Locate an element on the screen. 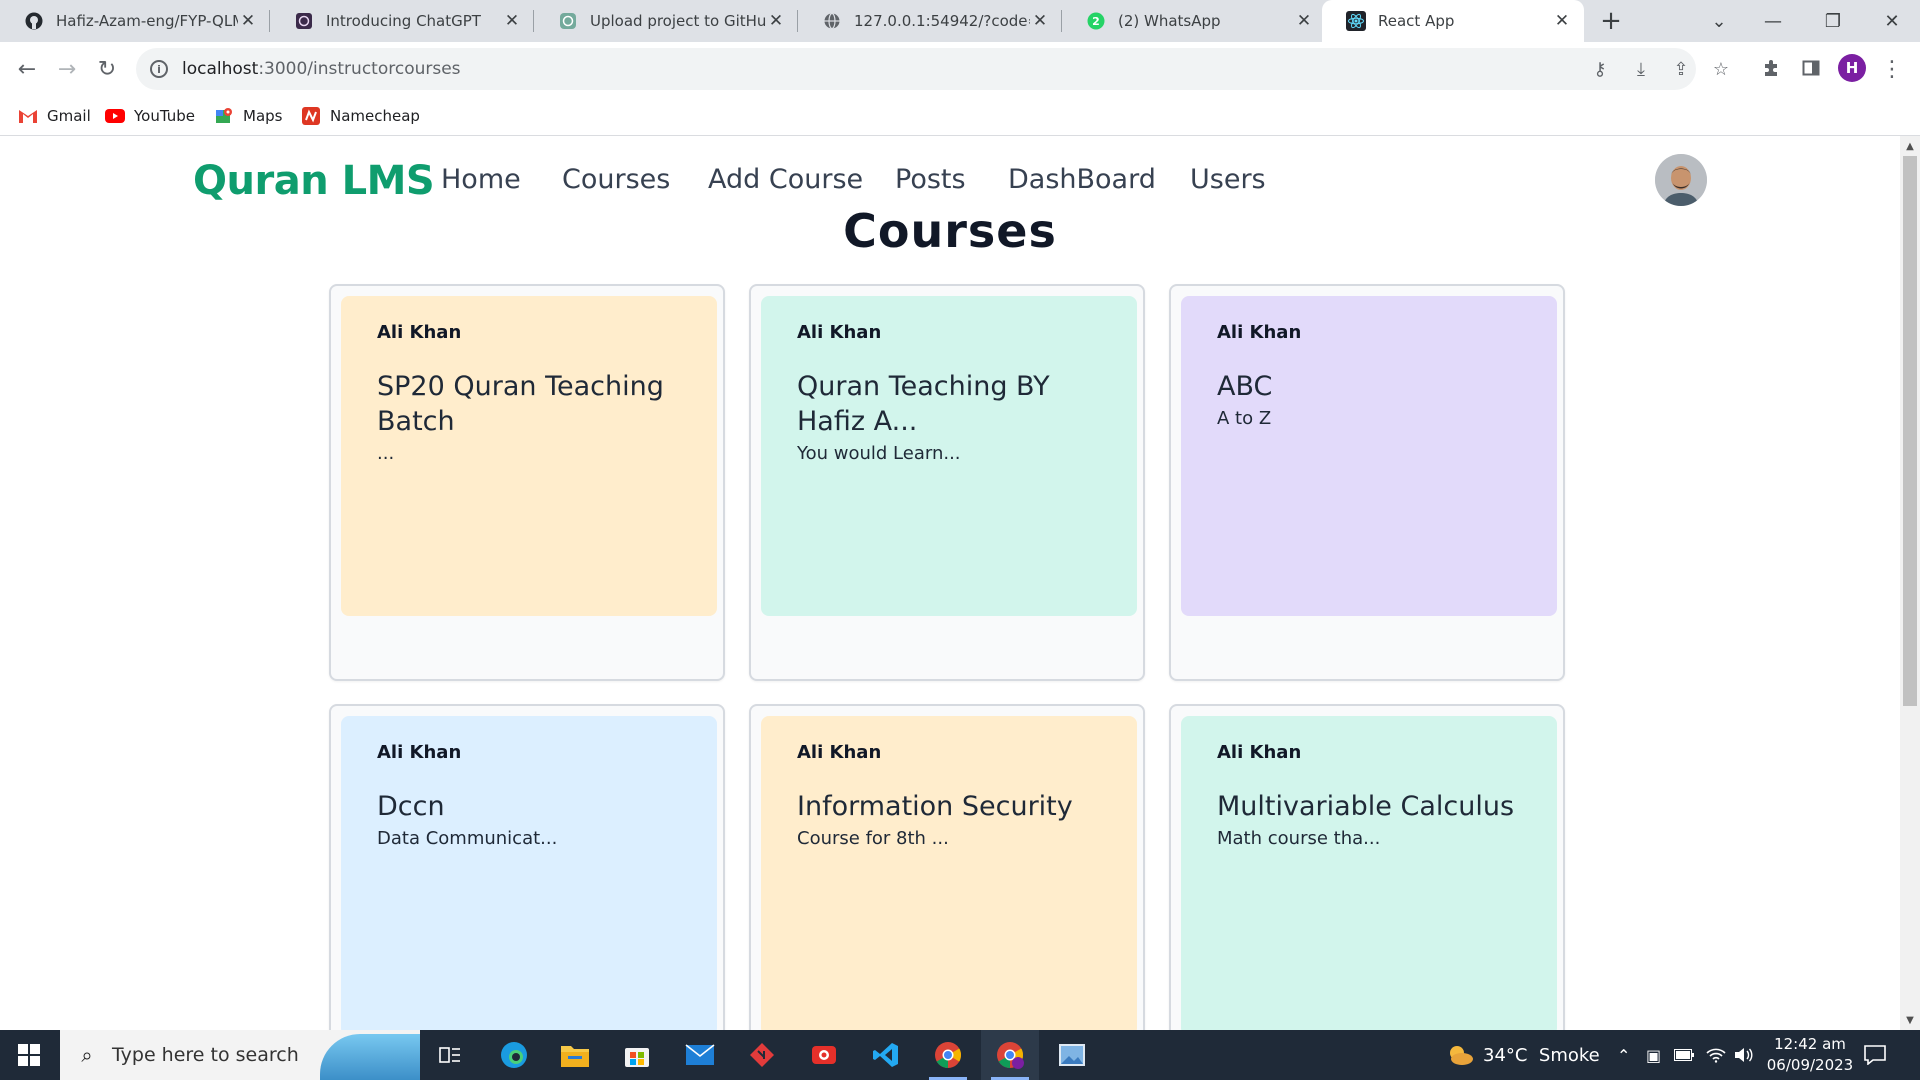 Image resolution: width=1920 pixels, height=1080 pixels. battery-icon is located at coordinates (1684, 1055).